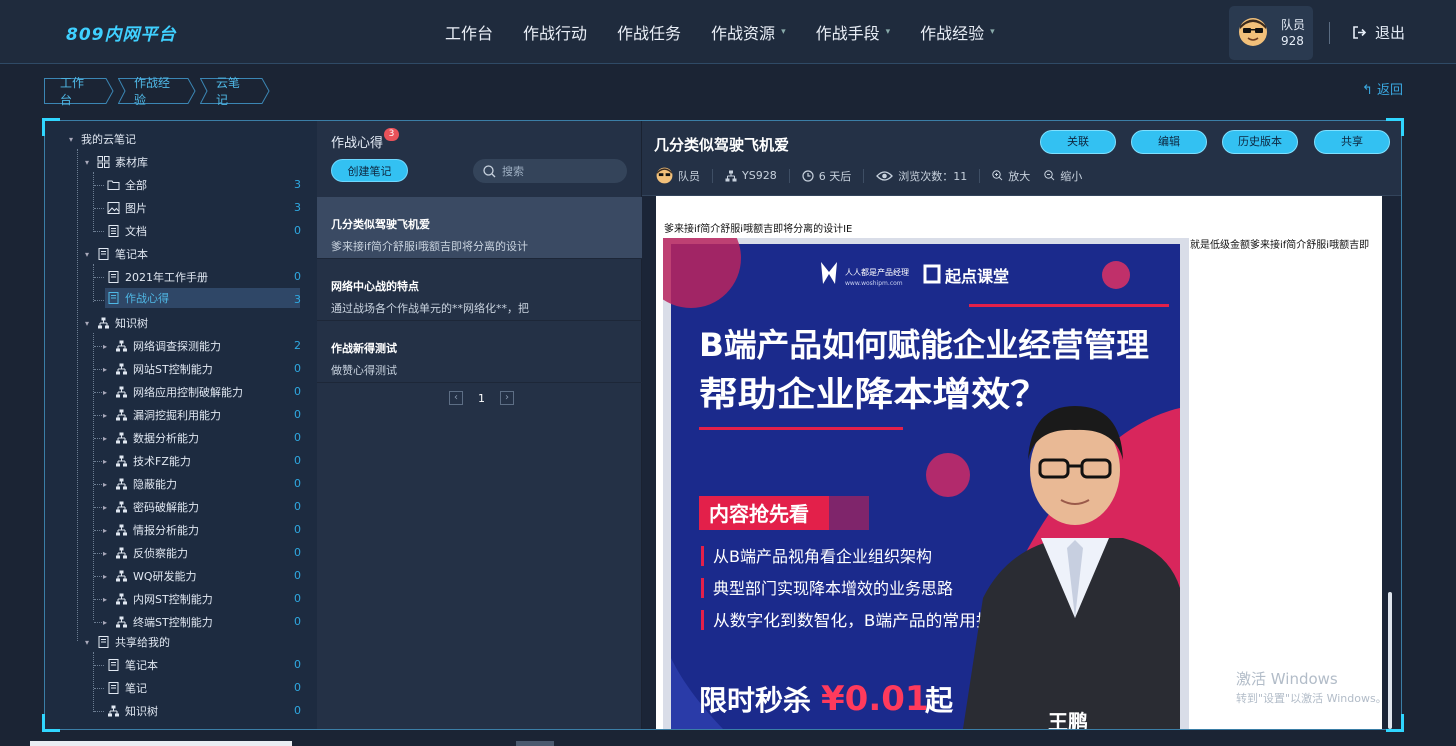 The image size is (1456, 746). Describe the element at coordinates (1011, 176) in the screenshot. I see `zoom-in-button: 放大` at that location.